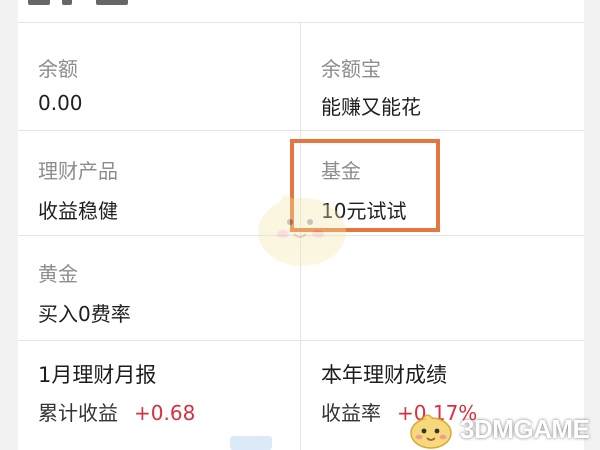 The image size is (600, 450). I want to click on yuebao-title: 余额宝, so click(351, 69).